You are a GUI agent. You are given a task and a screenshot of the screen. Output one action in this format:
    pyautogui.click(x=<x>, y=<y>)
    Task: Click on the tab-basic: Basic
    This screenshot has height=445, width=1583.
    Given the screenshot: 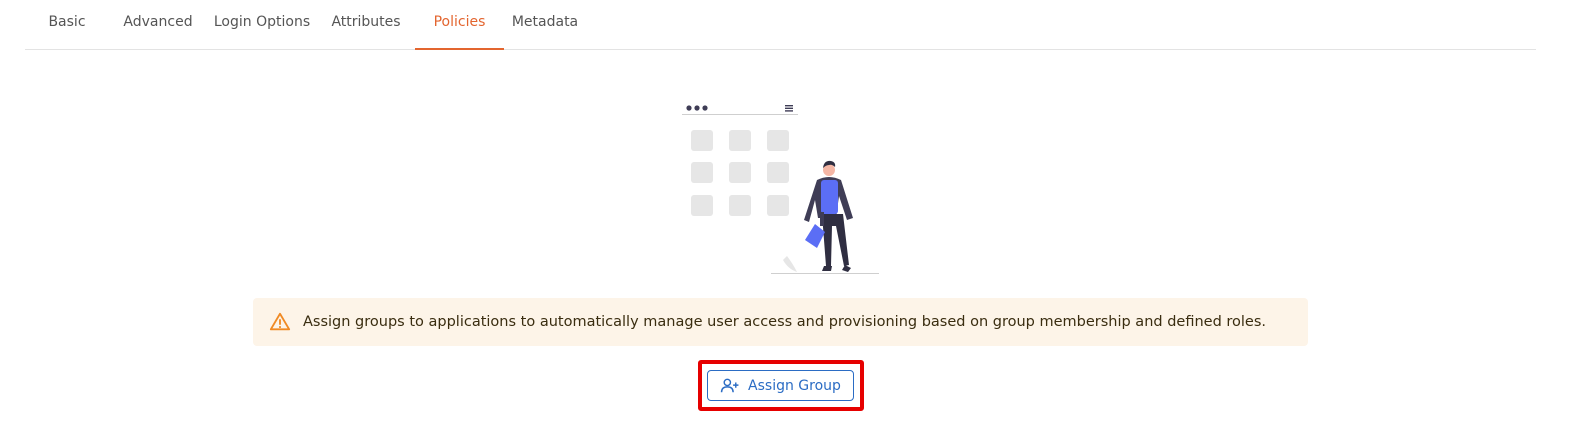 What is the action you would take?
    pyautogui.click(x=67, y=25)
    